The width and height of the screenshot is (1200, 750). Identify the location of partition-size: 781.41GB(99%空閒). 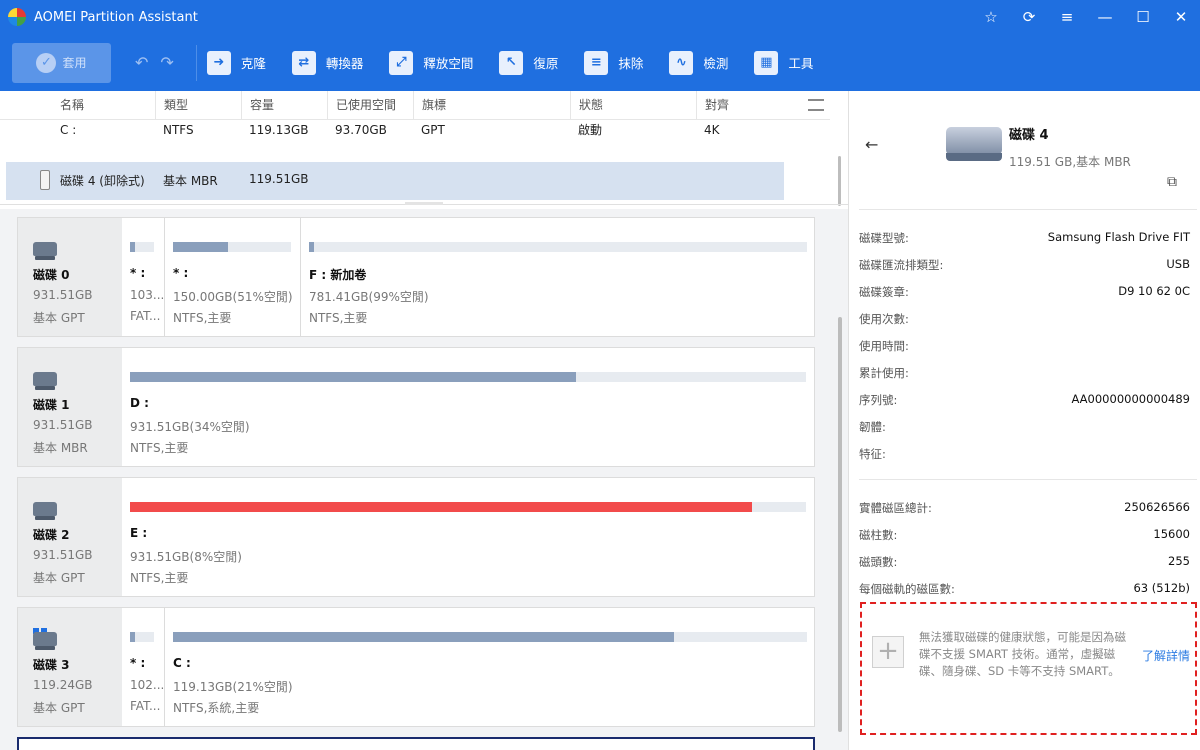
(369, 297).